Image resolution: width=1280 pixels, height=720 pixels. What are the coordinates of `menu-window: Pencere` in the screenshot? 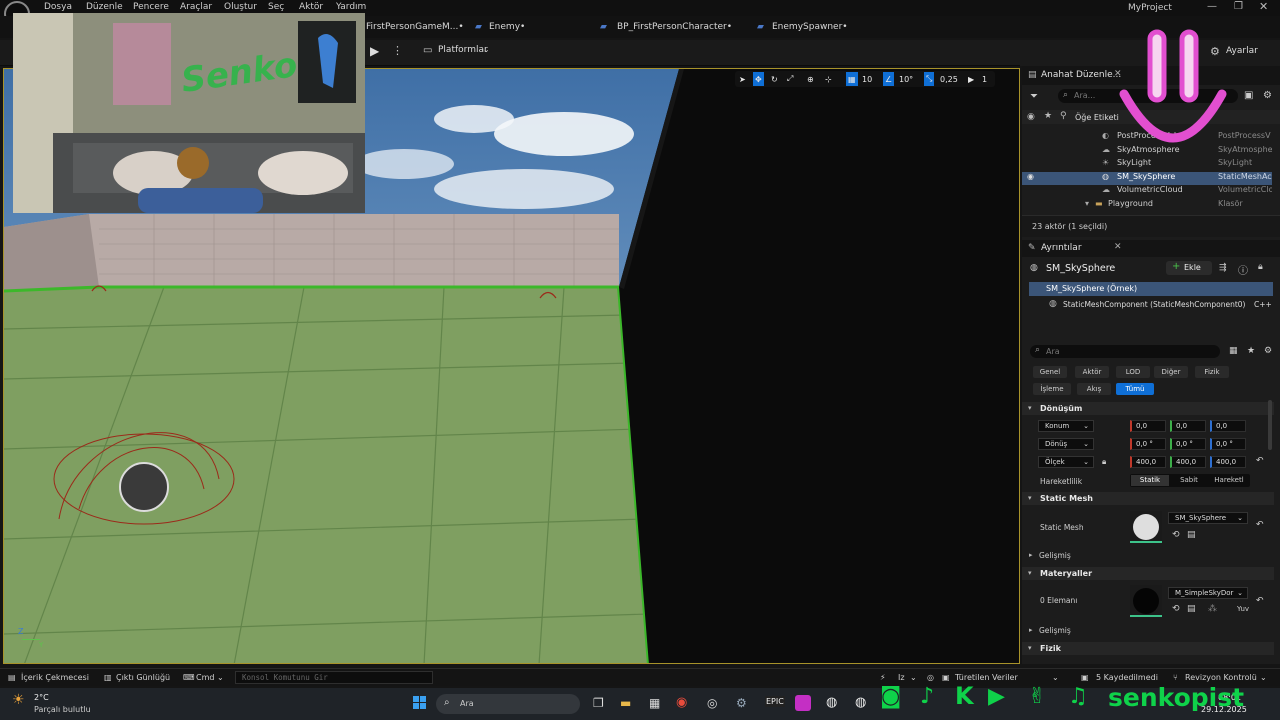 It's located at (151, 7).